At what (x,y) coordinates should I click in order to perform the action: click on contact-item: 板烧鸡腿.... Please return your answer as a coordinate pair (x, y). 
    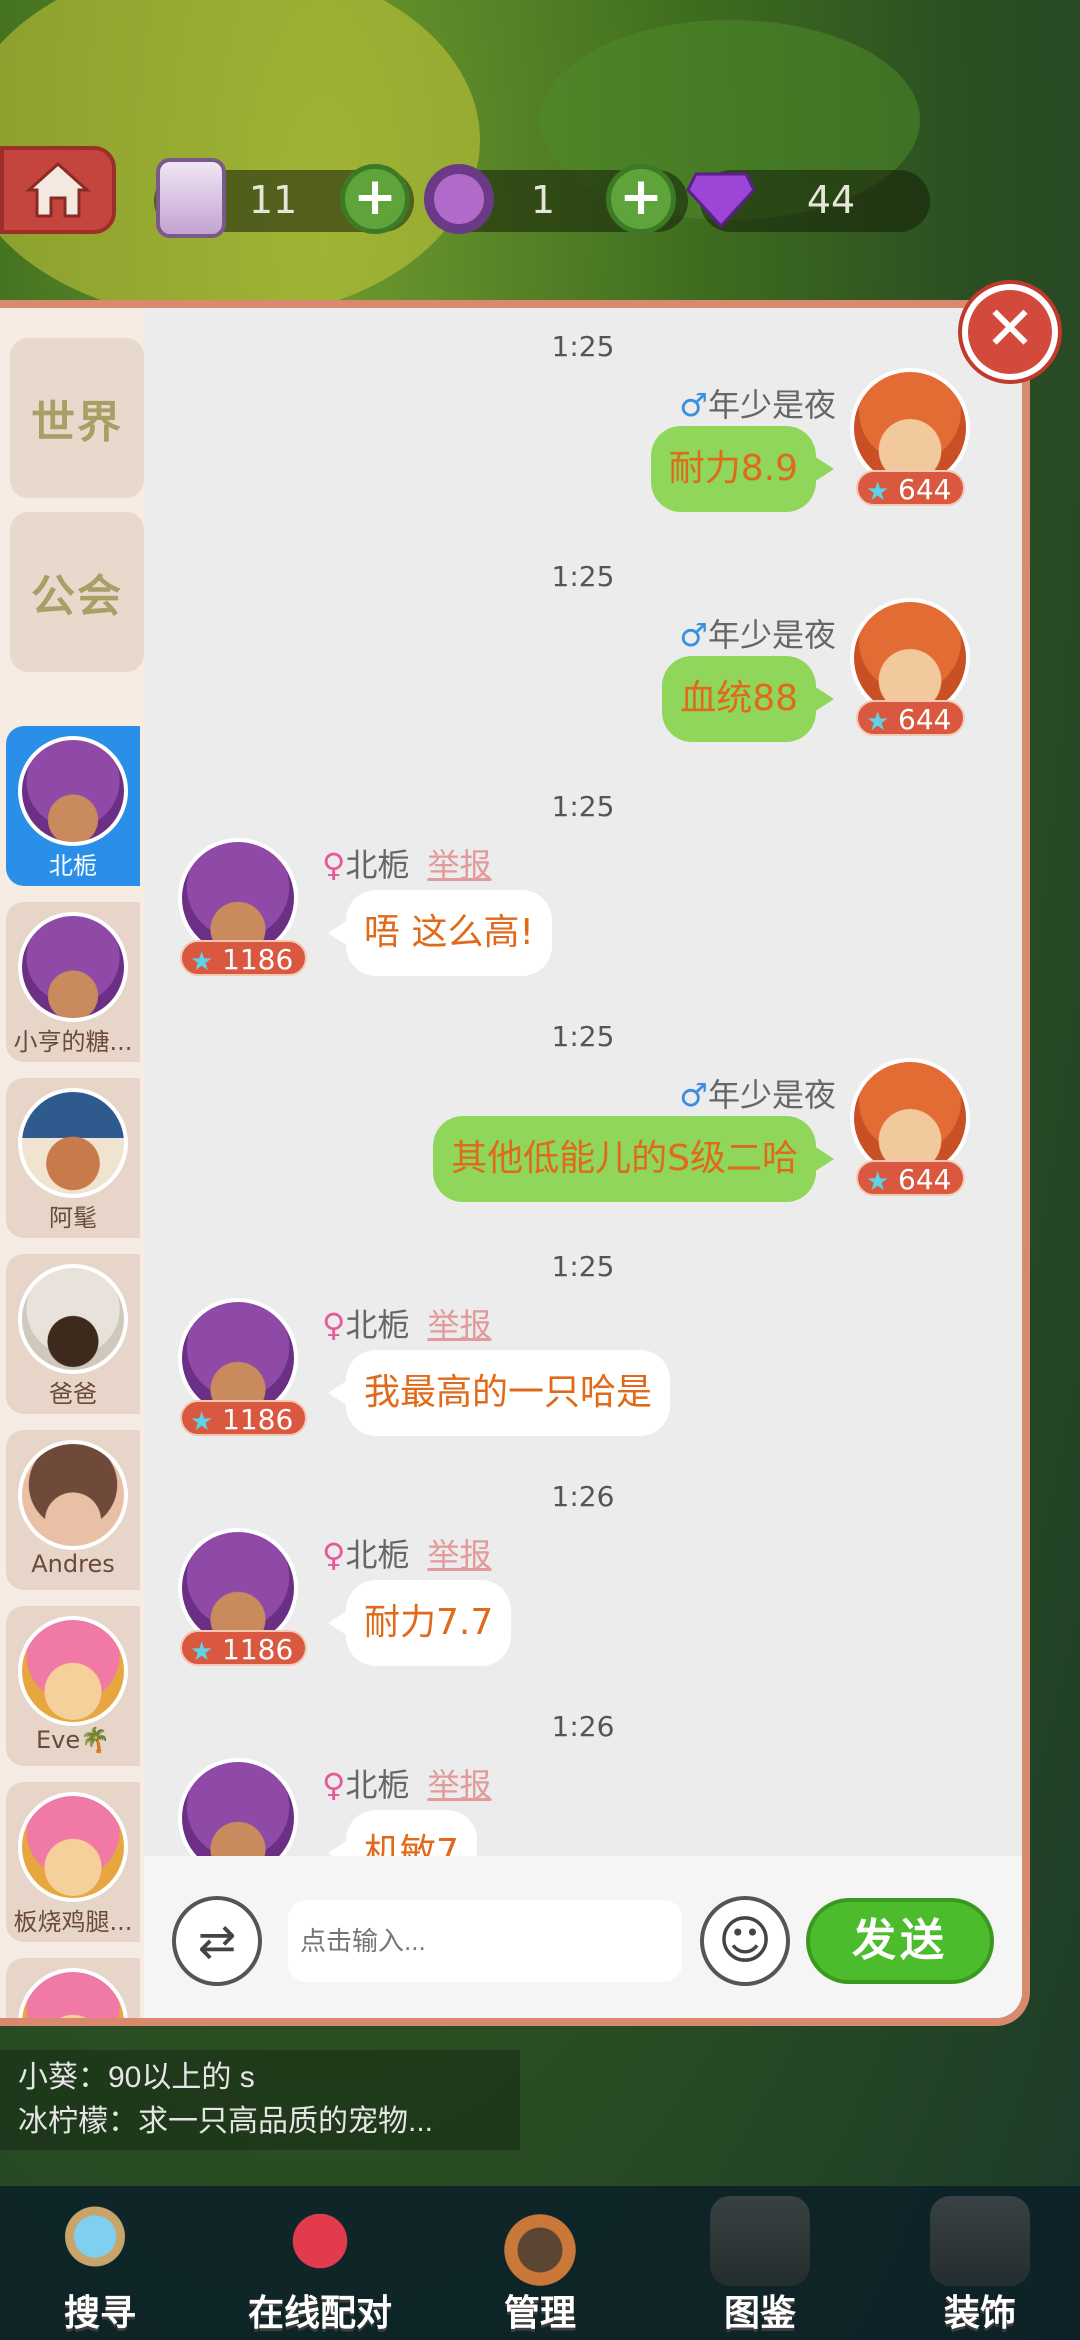
    Looking at the image, I should click on (73, 1862).